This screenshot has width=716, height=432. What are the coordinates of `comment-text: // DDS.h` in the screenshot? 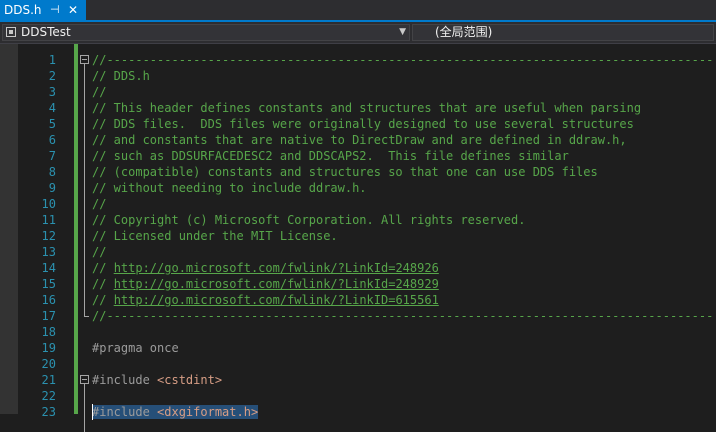 It's located at (121, 76).